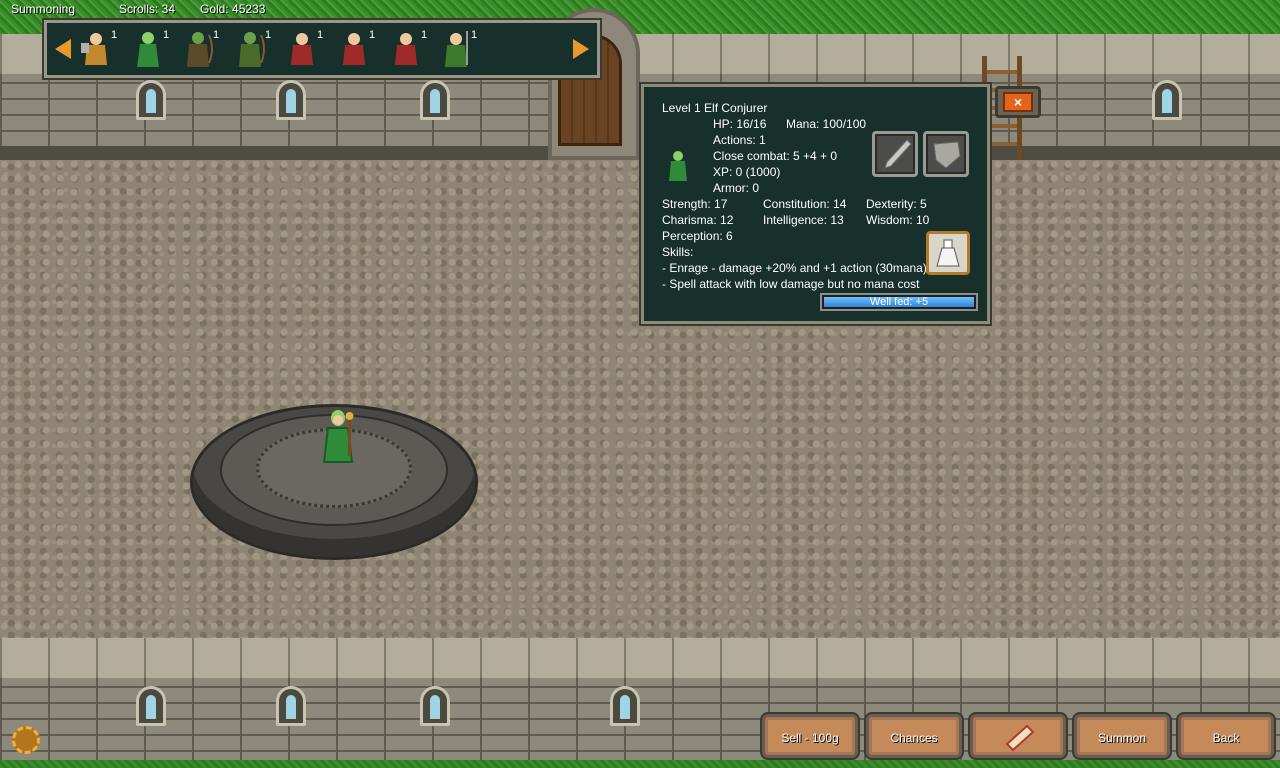 The image size is (1280, 768). Describe the element at coordinates (715, 108) in the screenshot. I see `unit-title: Level 1 Elf Conjurer` at that location.